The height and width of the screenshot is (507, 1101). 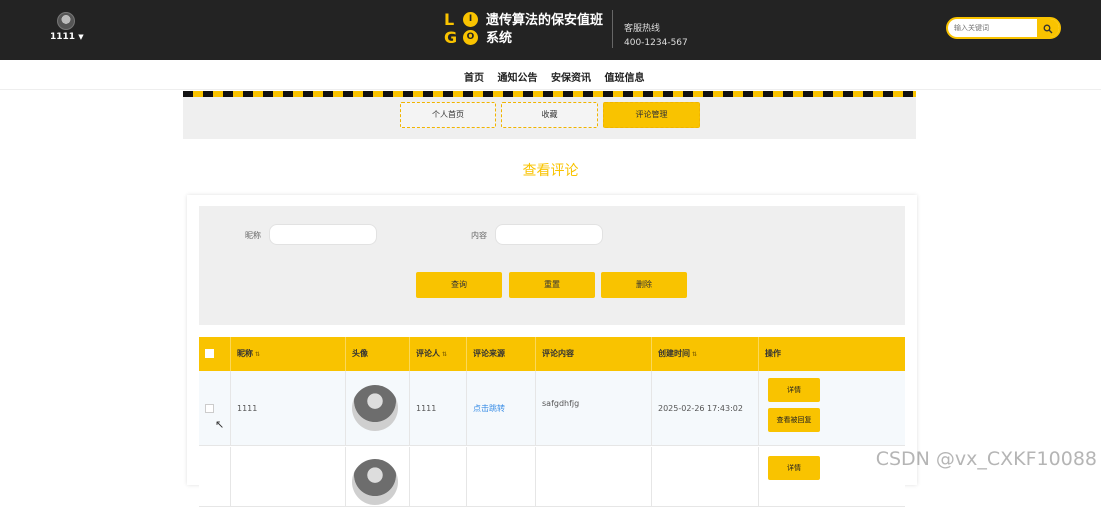 I want to click on table-header: 昵称⇅ 头像 评论人⇅ 评论来源 评论内容 创建时间⇅ 操作, so click(x=552, y=354).